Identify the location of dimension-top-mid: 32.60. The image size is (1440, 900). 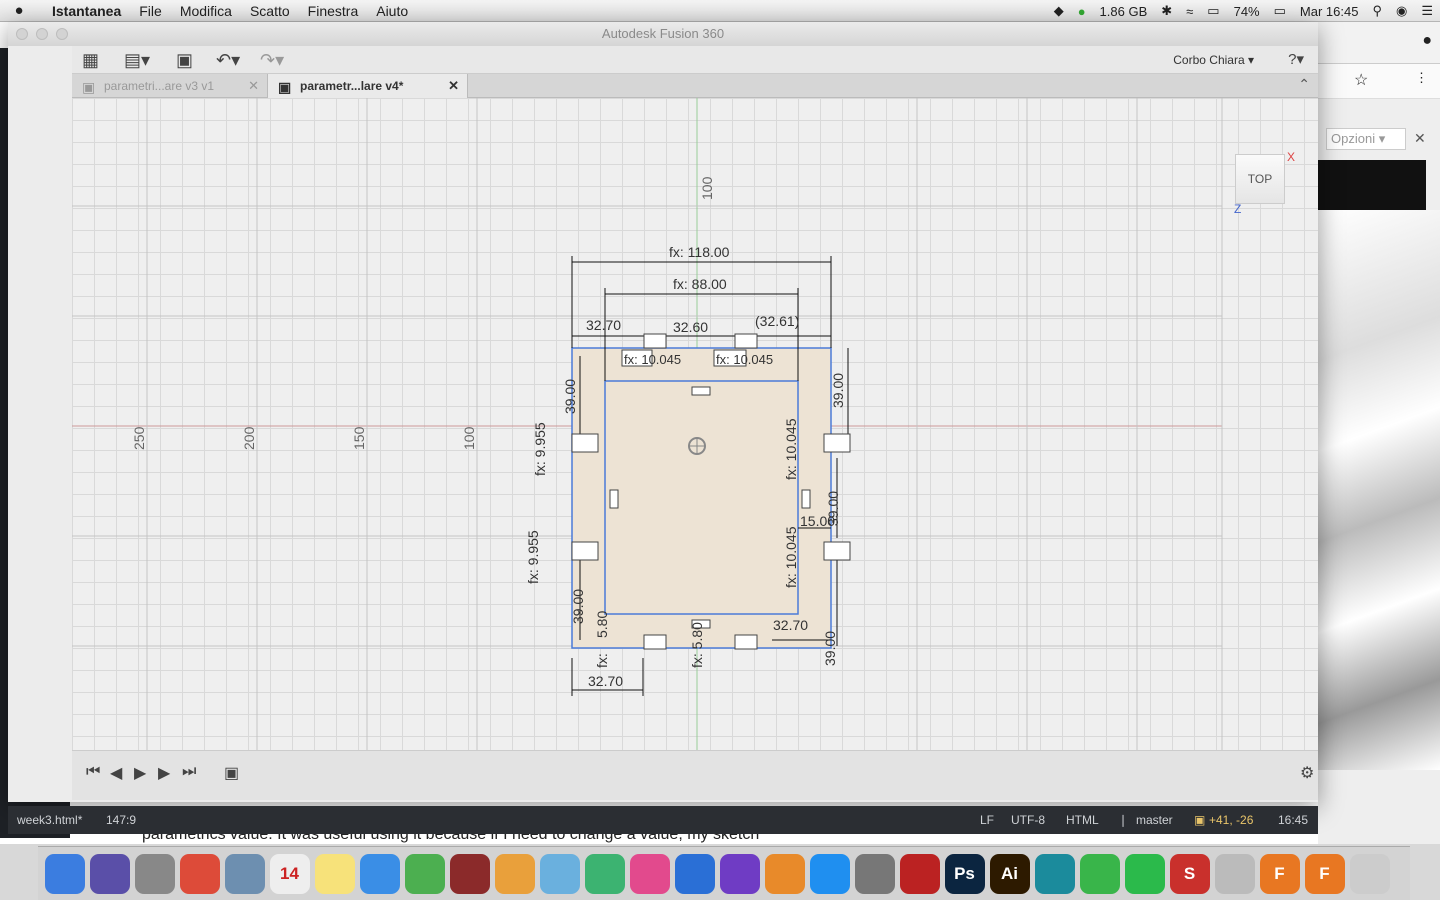
(690, 327).